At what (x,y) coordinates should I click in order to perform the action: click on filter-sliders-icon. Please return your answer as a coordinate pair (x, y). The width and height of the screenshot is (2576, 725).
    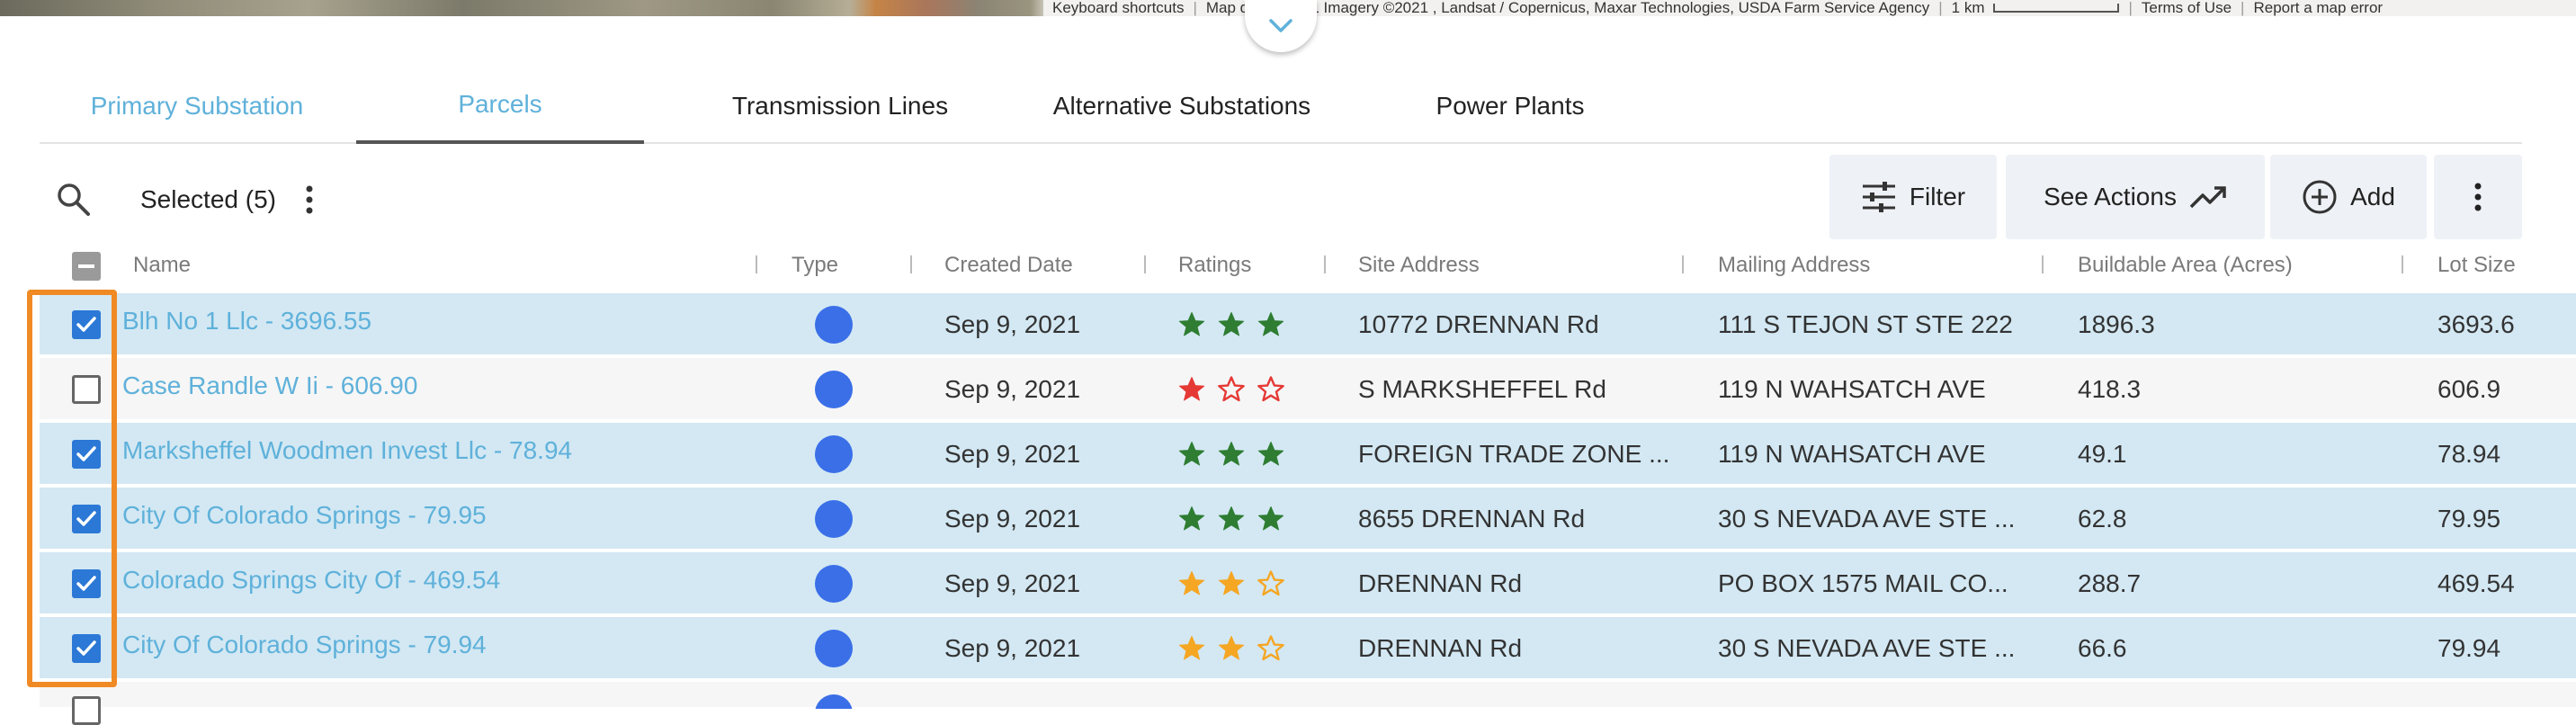
    Looking at the image, I should click on (1878, 197).